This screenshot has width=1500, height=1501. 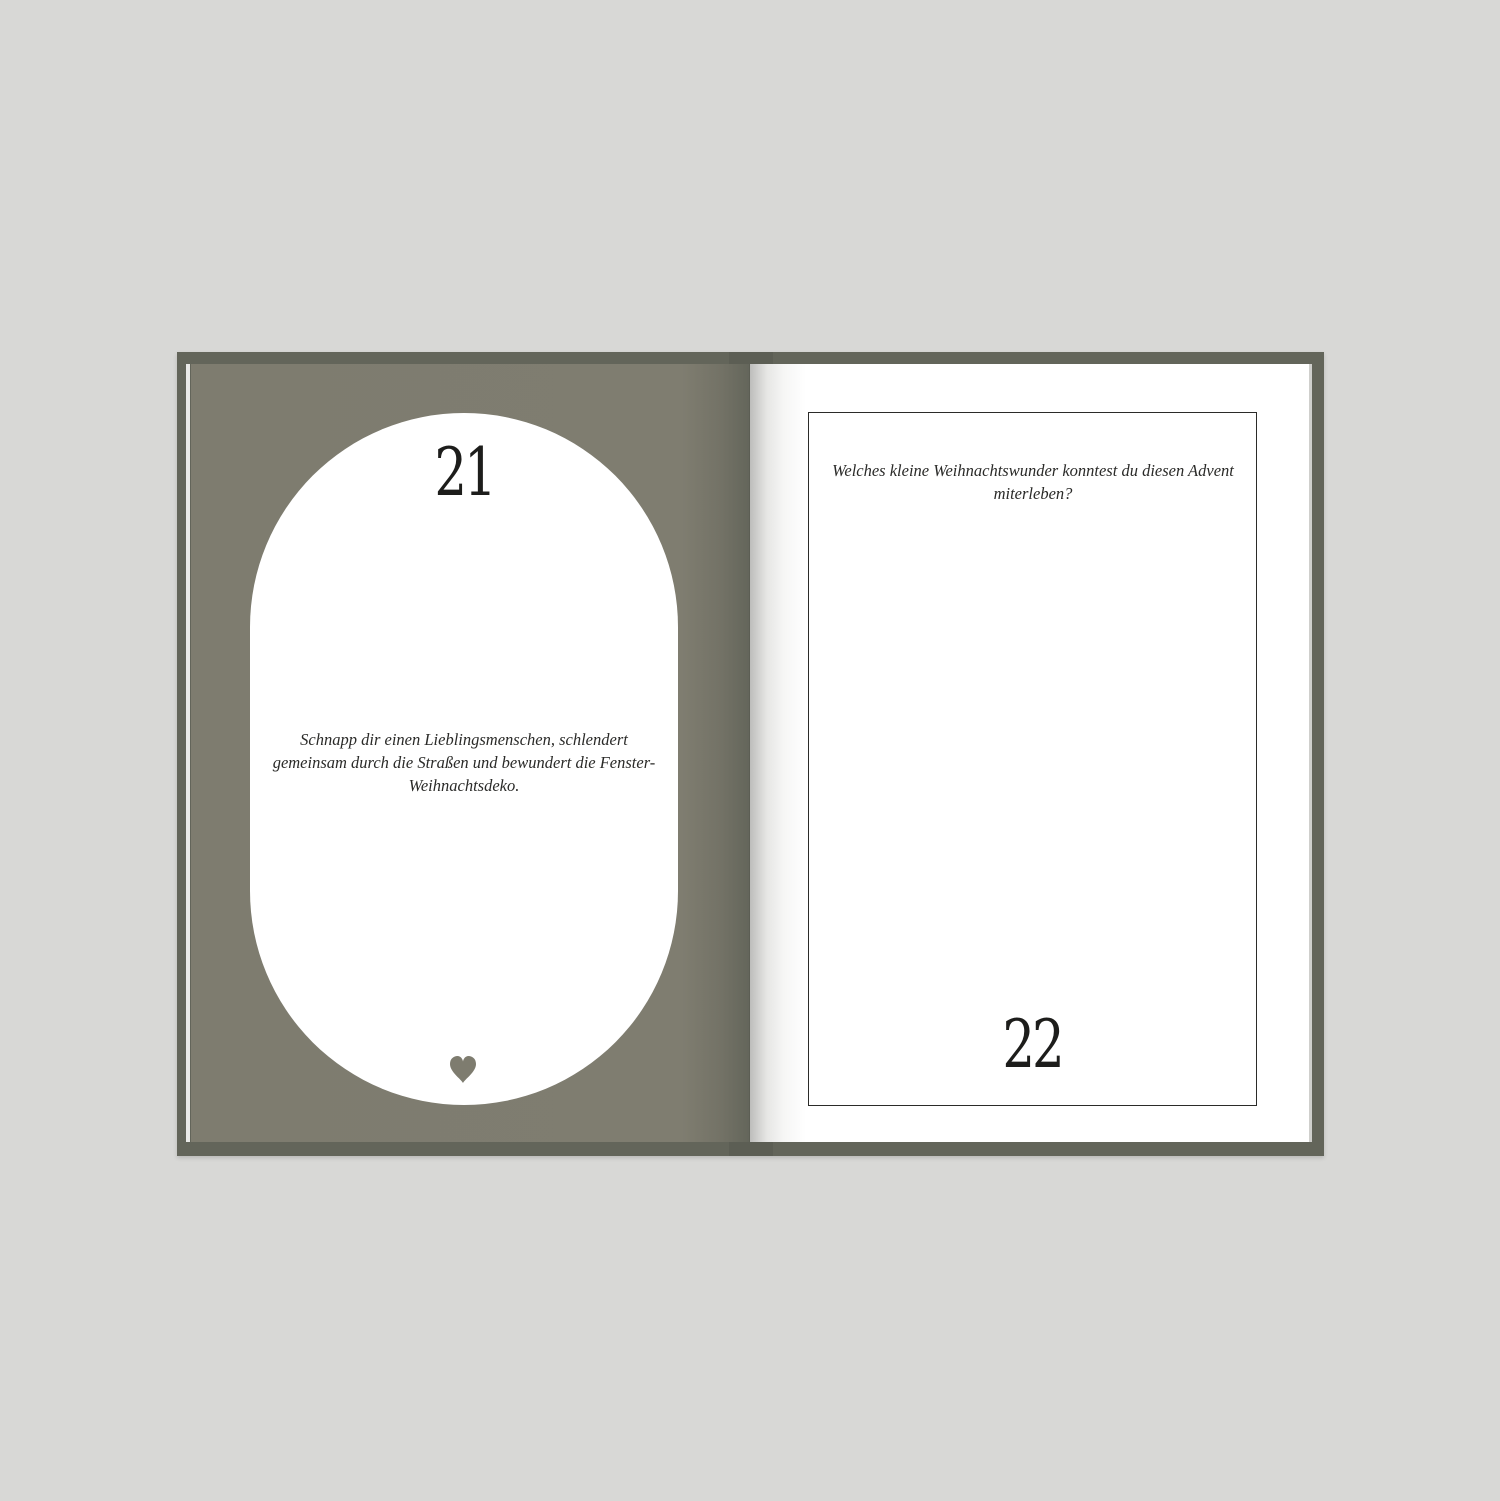 What do you see at coordinates (188, 753) in the screenshot?
I see `page-edge-left` at bounding box center [188, 753].